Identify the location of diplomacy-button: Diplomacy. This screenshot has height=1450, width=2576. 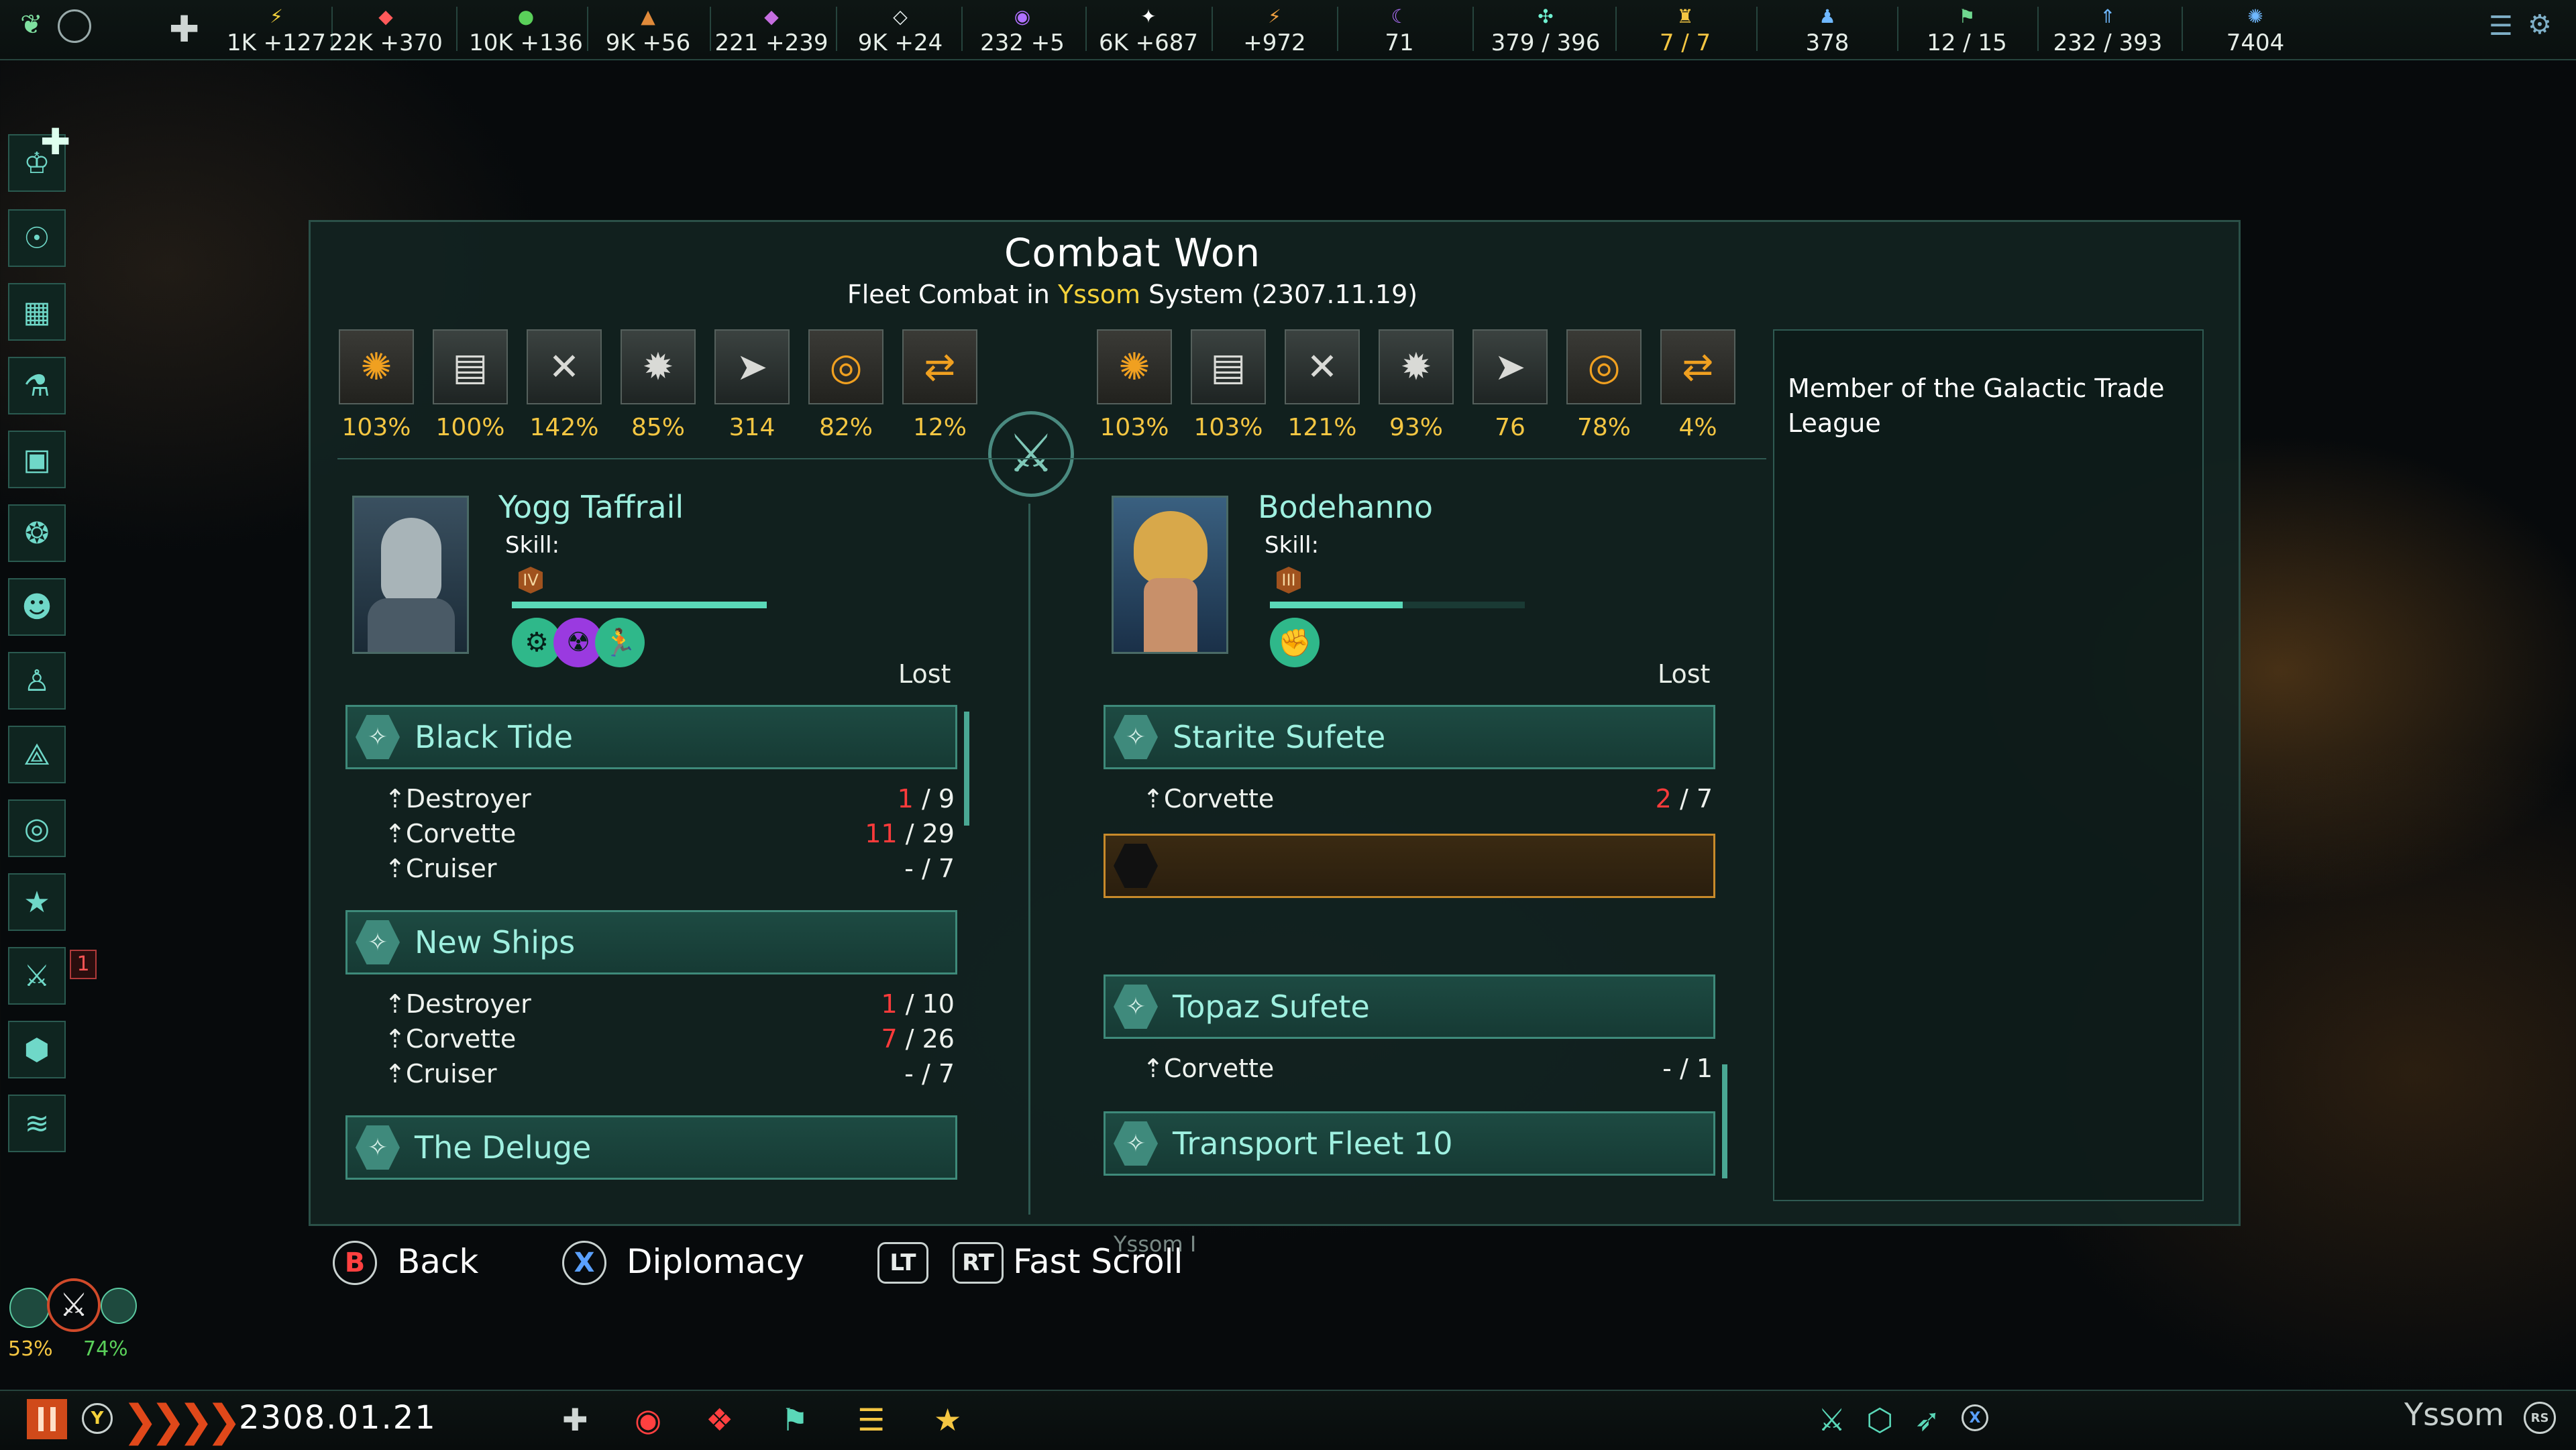
(715, 1261).